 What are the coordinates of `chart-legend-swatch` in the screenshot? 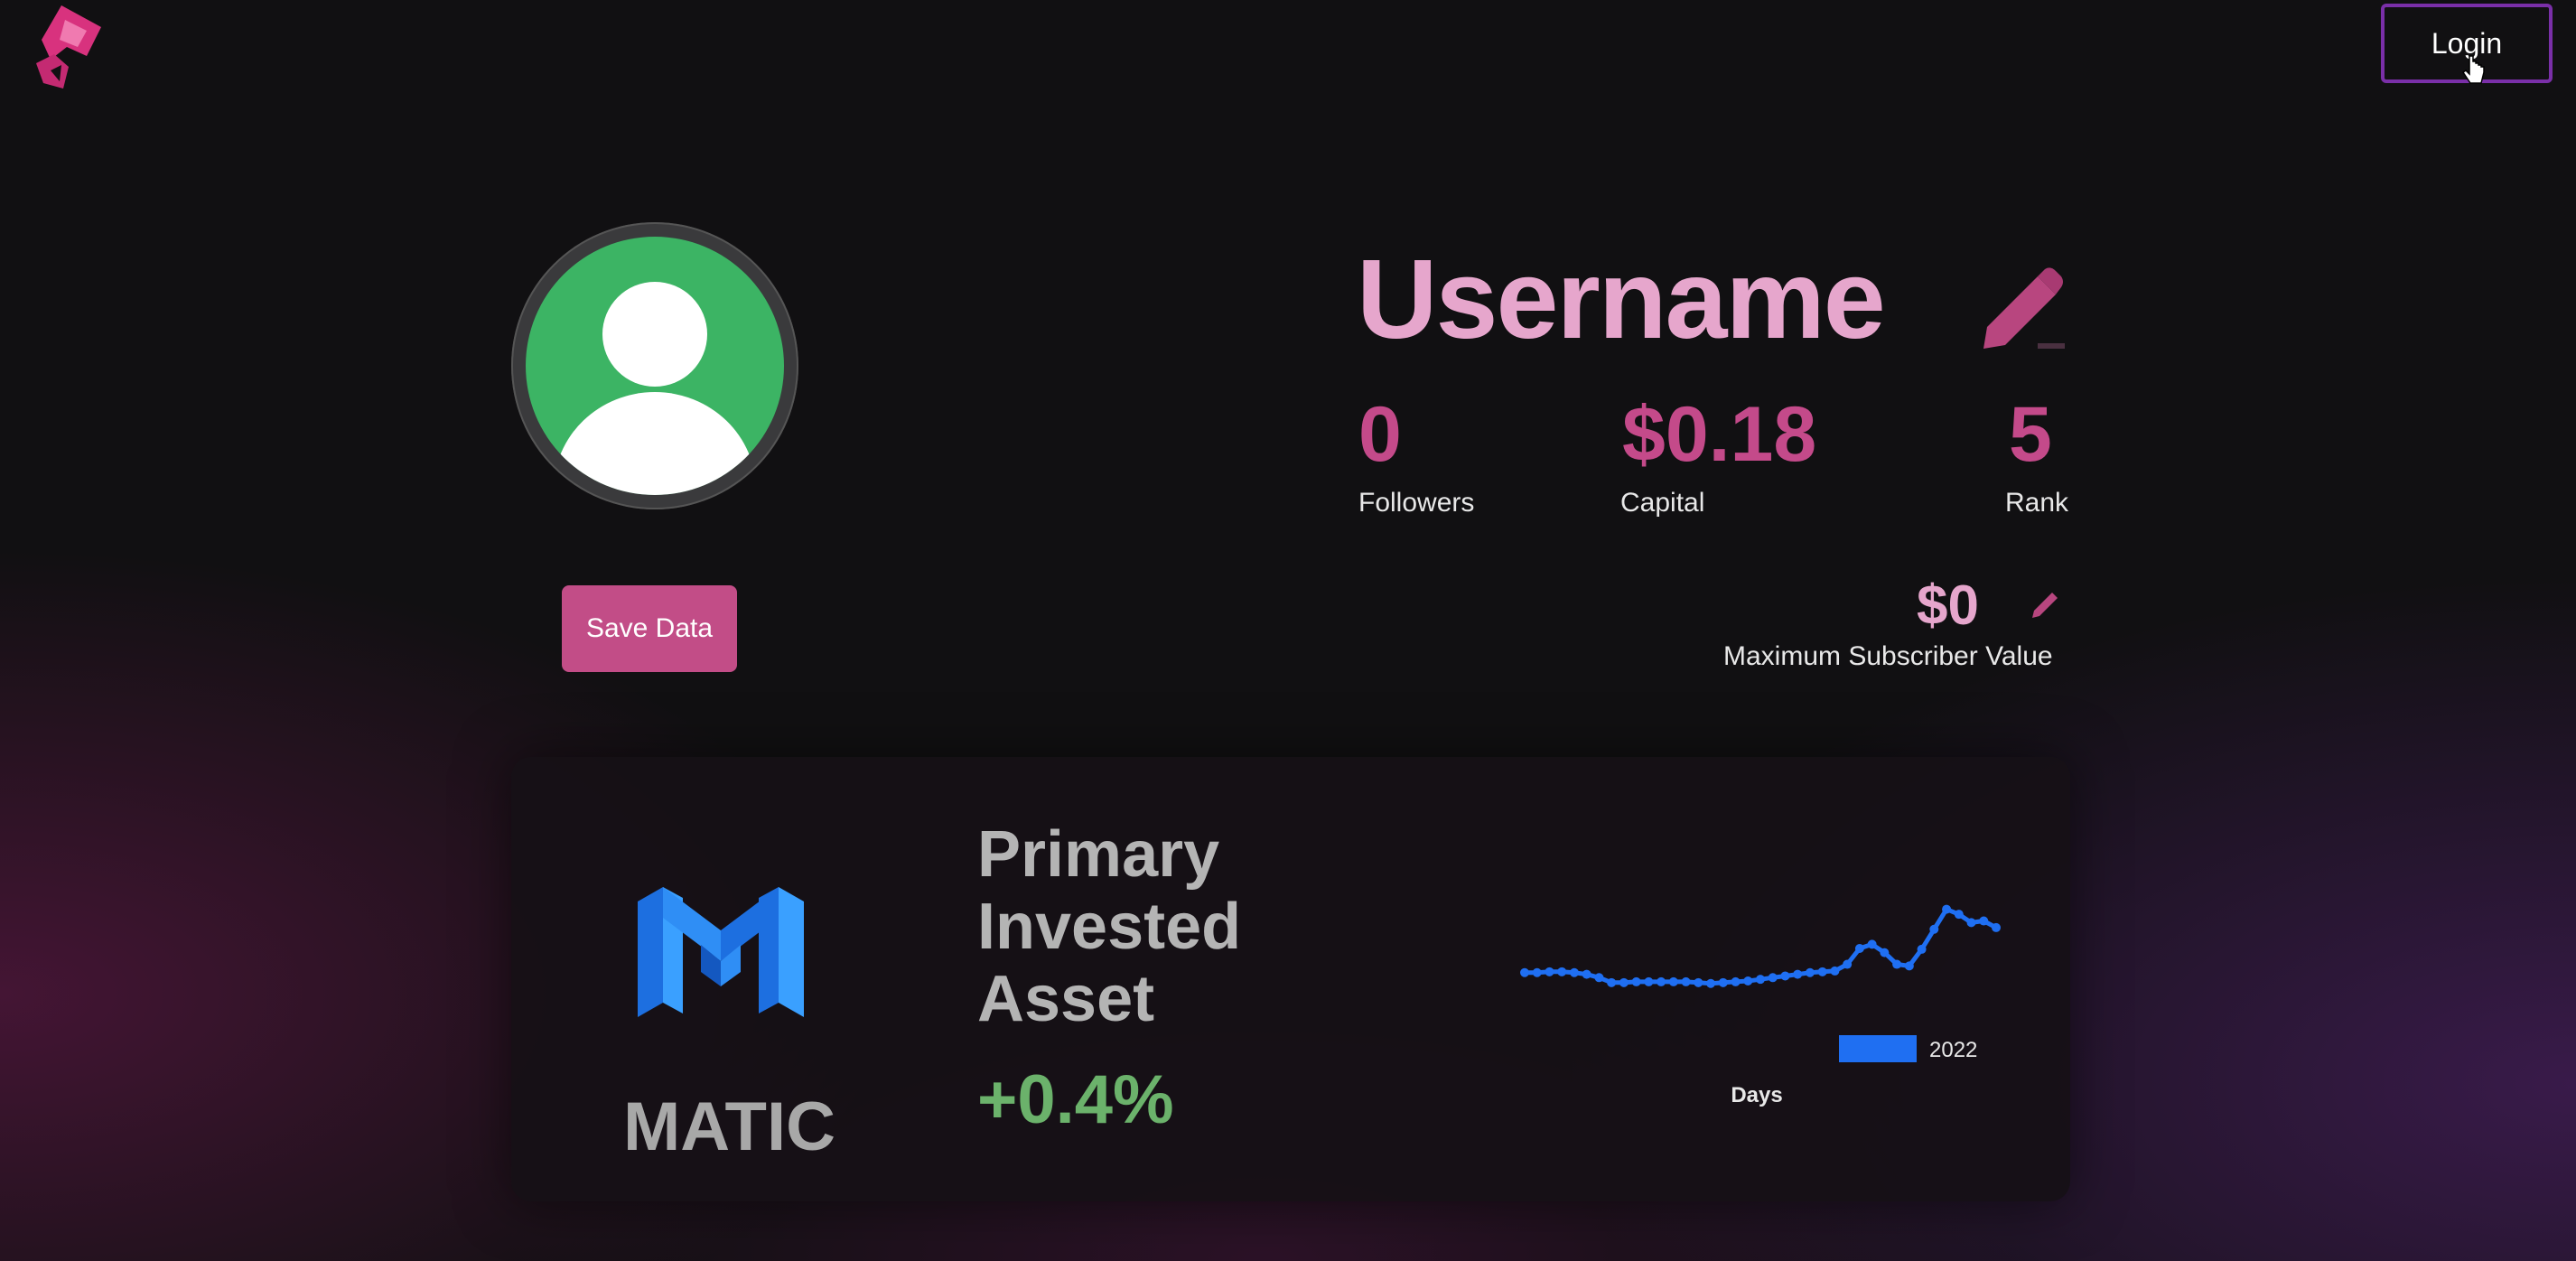 It's located at (1878, 1048).